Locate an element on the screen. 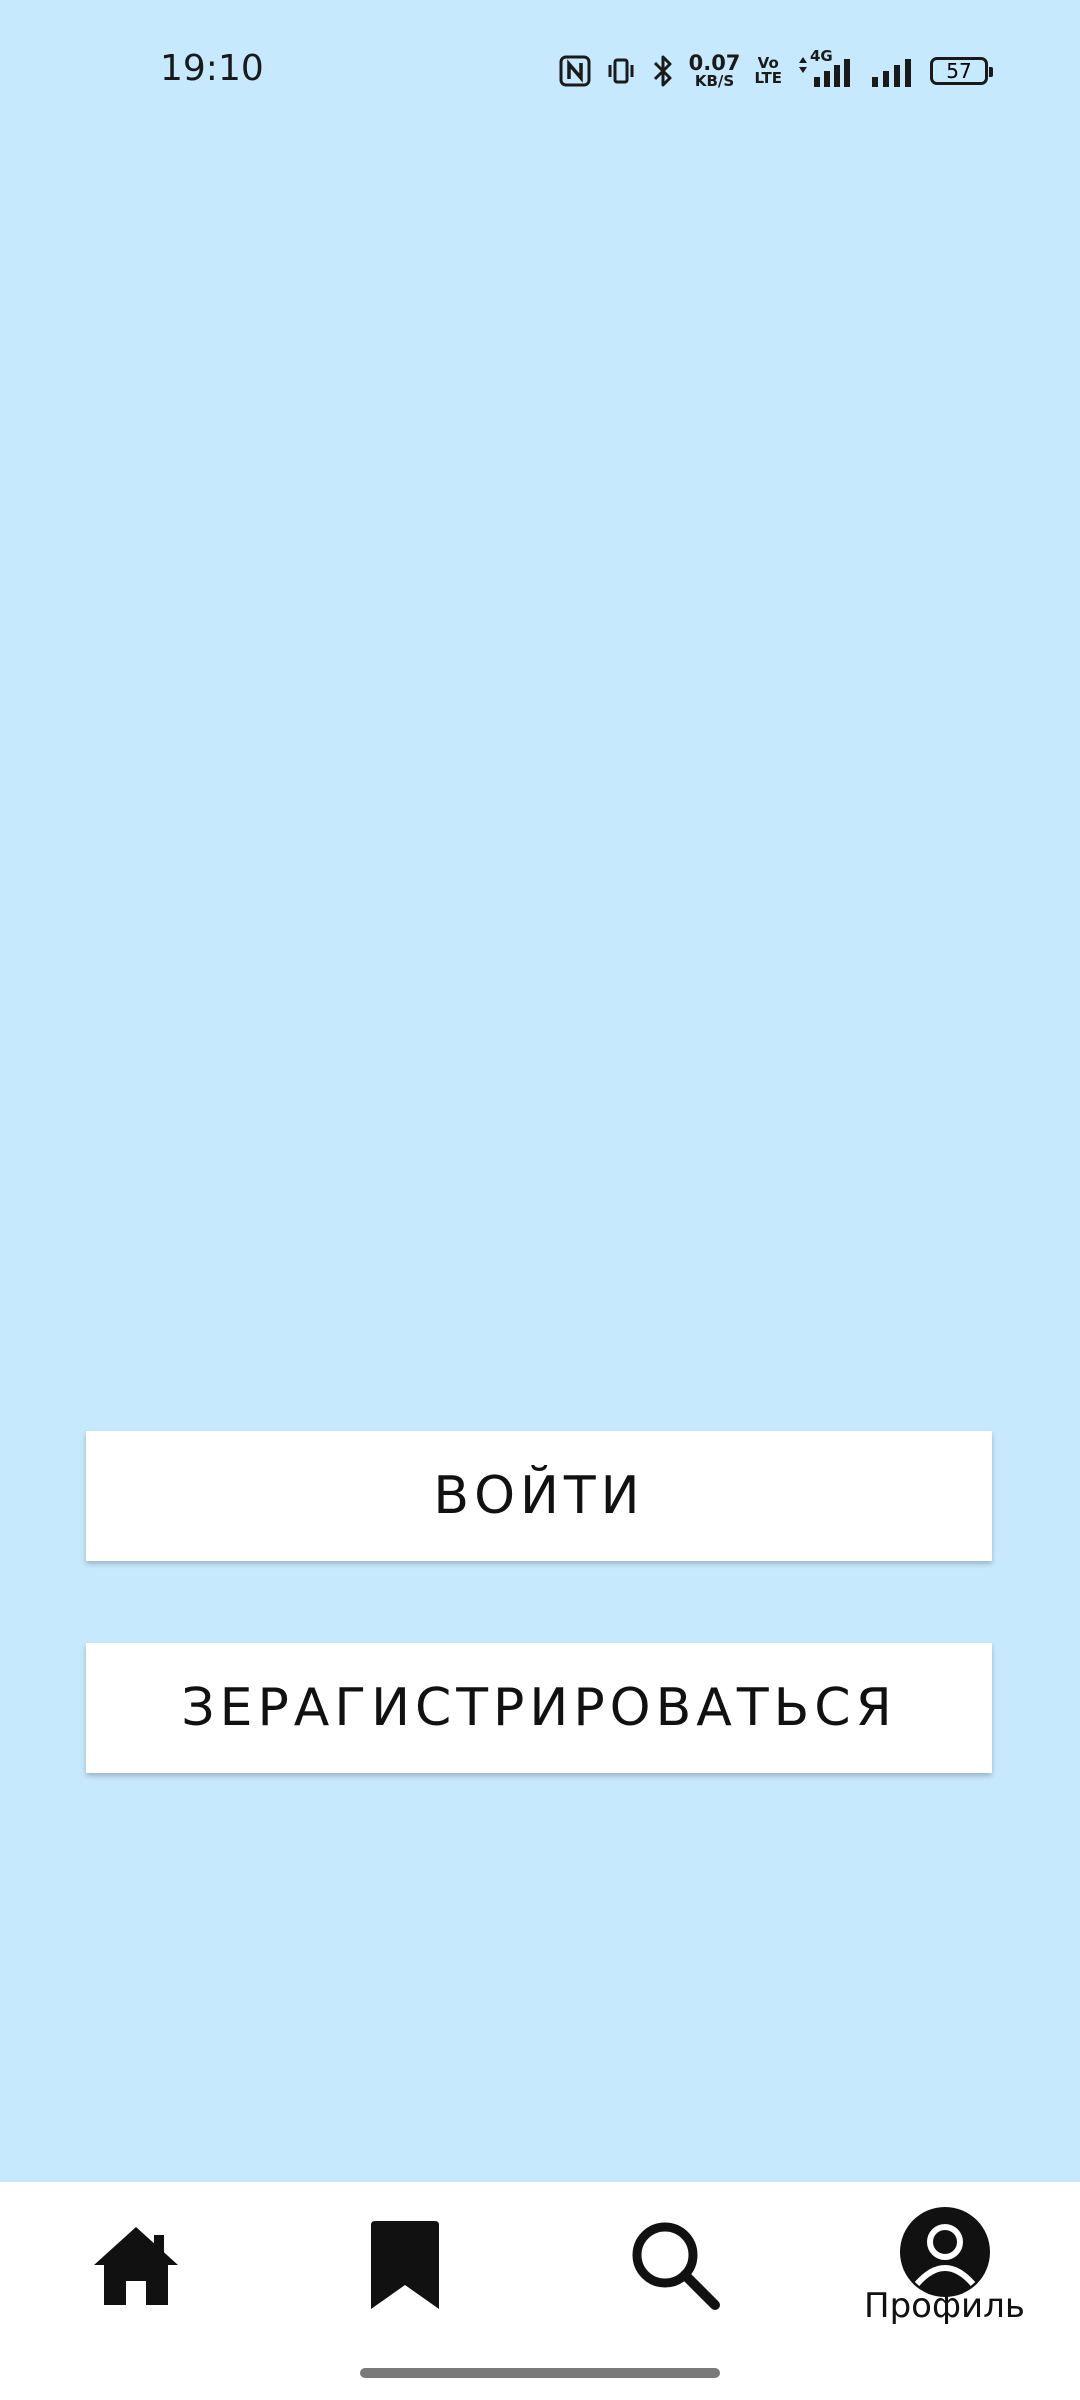 This screenshot has width=1080, height=2400. status-bar: 19:10 0.07 KB/S Vo LTE 4G 57 is located at coordinates (540, 70).